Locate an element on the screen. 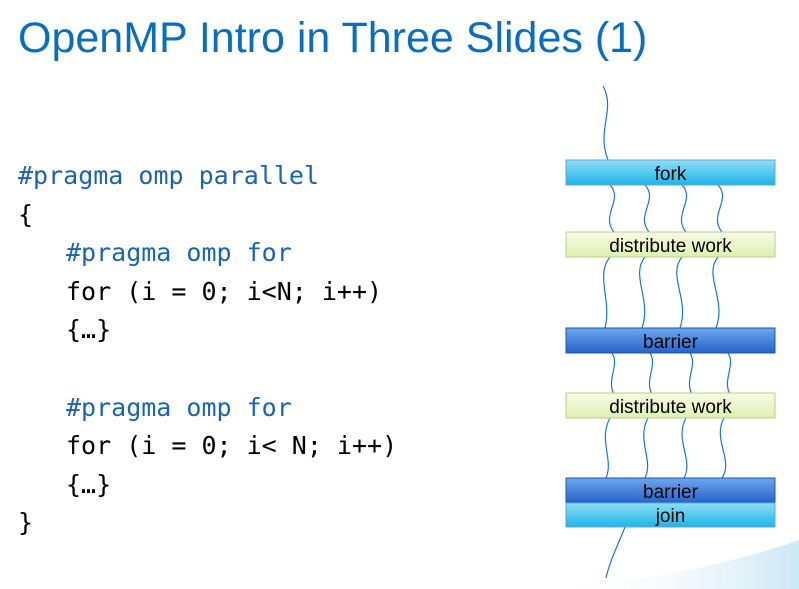 The height and width of the screenshot is (589, 799). join-label: join is located at coordinates (670, 516).